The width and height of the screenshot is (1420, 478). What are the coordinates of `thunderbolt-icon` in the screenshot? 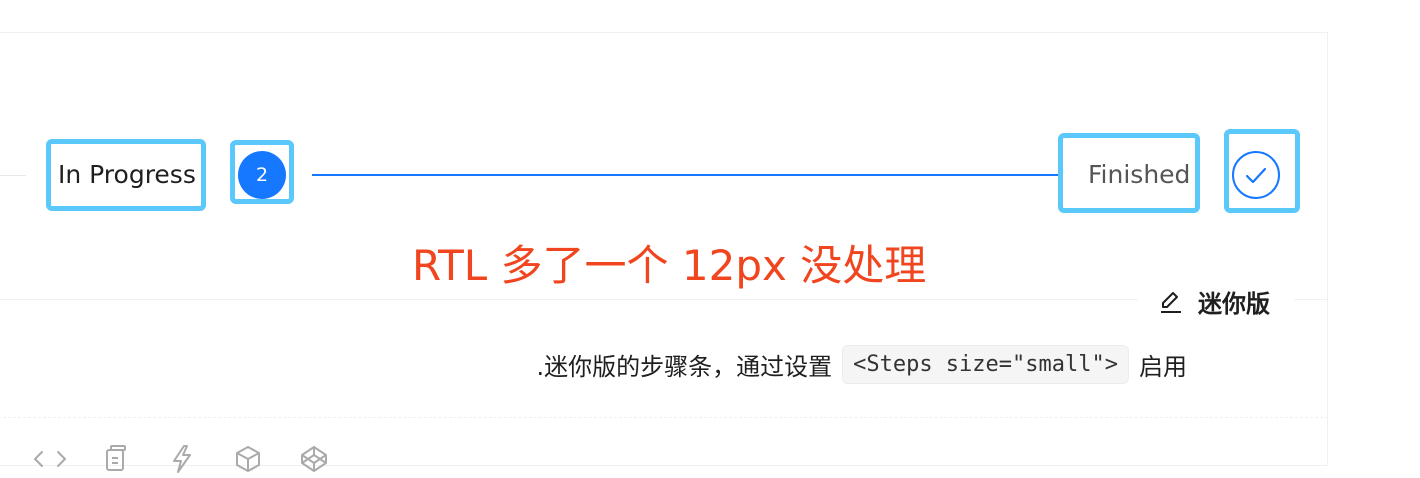 It's located at (182, 459).